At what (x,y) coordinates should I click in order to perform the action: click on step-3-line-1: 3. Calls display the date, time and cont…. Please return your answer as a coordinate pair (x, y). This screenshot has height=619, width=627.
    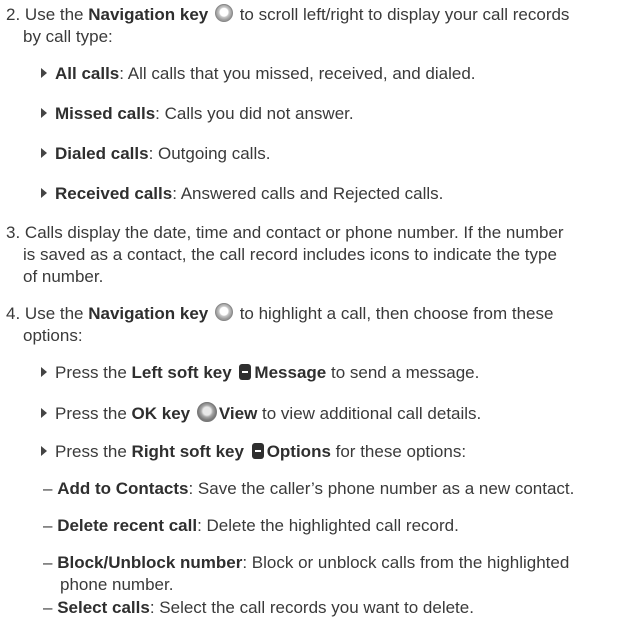
    Looking at the image, I should click on (285, 232).